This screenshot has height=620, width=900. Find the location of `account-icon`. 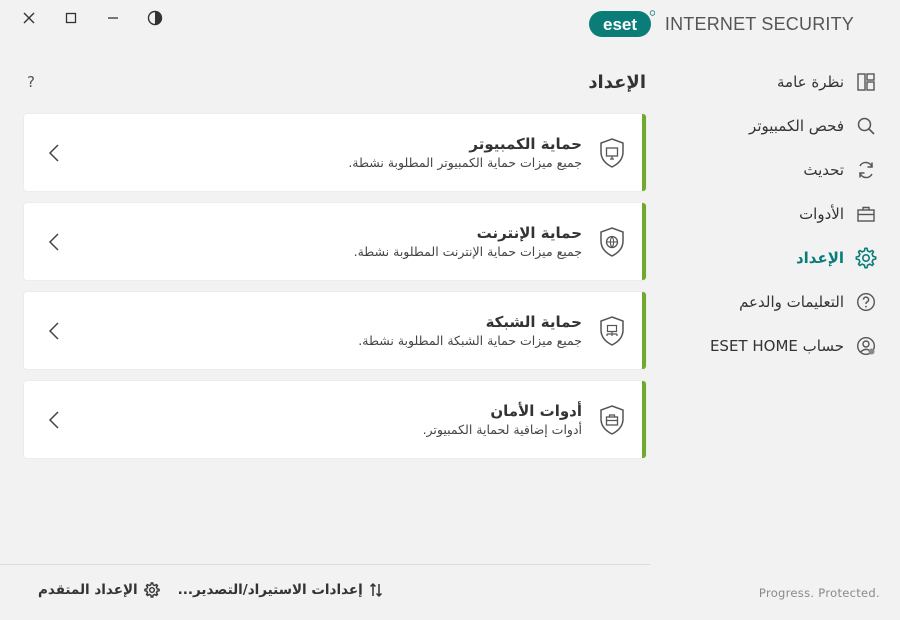

account-icon is located at coordinates (866, 346).